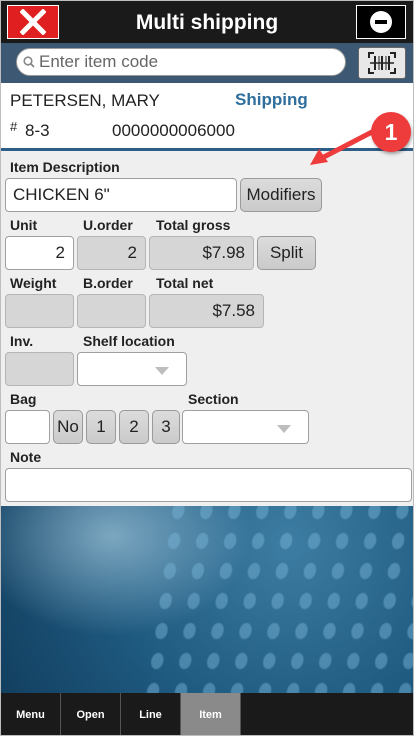 This screenshot has width=414, height=736. I want to click on item-code-input, so click(181, 62).